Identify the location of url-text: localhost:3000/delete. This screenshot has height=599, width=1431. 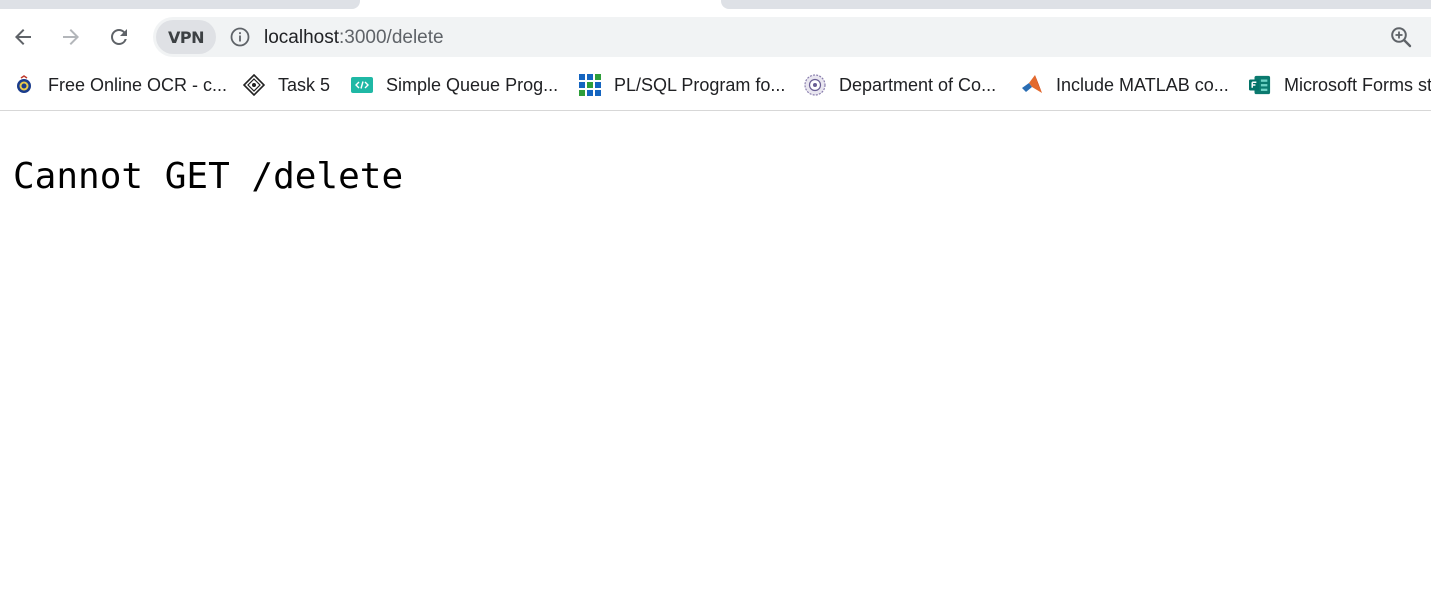
(354, 38).